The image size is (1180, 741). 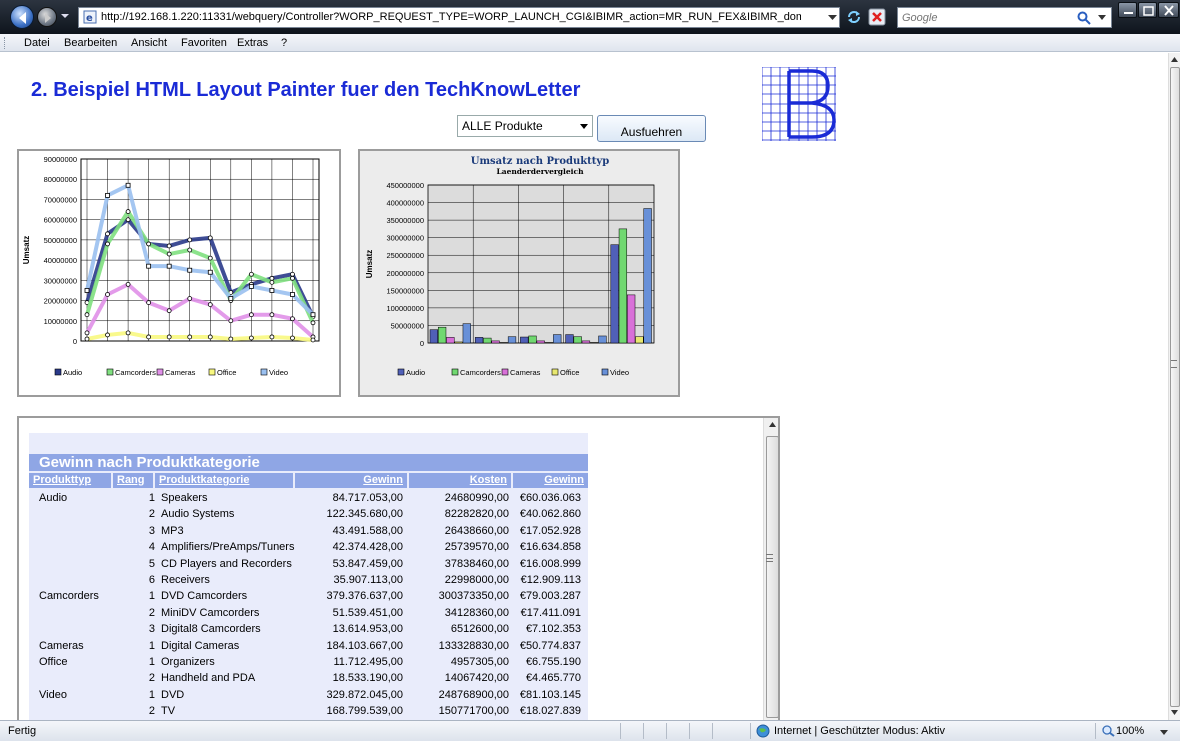 I want to click on legend-label: Camcorders, so click(x=135, y=372).